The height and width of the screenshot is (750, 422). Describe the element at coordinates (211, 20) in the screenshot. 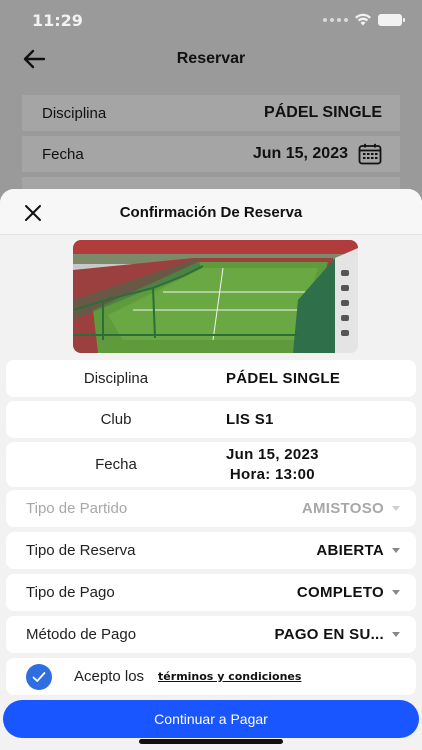

I see `status-bar: 11:29` at that location.